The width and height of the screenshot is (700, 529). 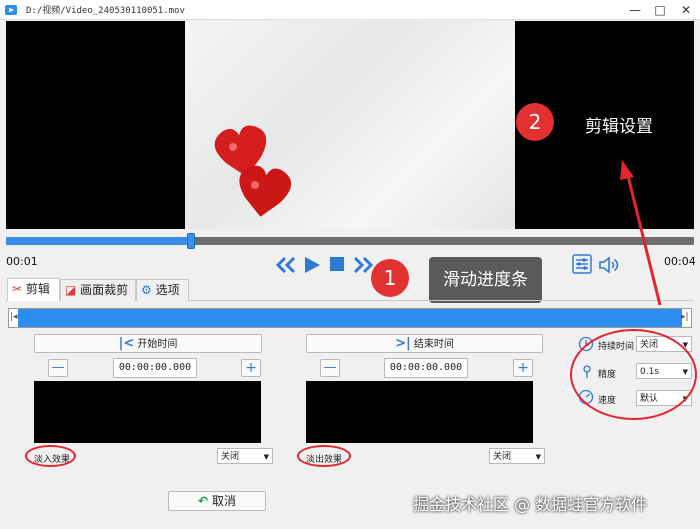 What do you see at coordinates (535, 122) in the screenshot?
I see `callout-2-badge: 2` at bounding box center [535, 122].